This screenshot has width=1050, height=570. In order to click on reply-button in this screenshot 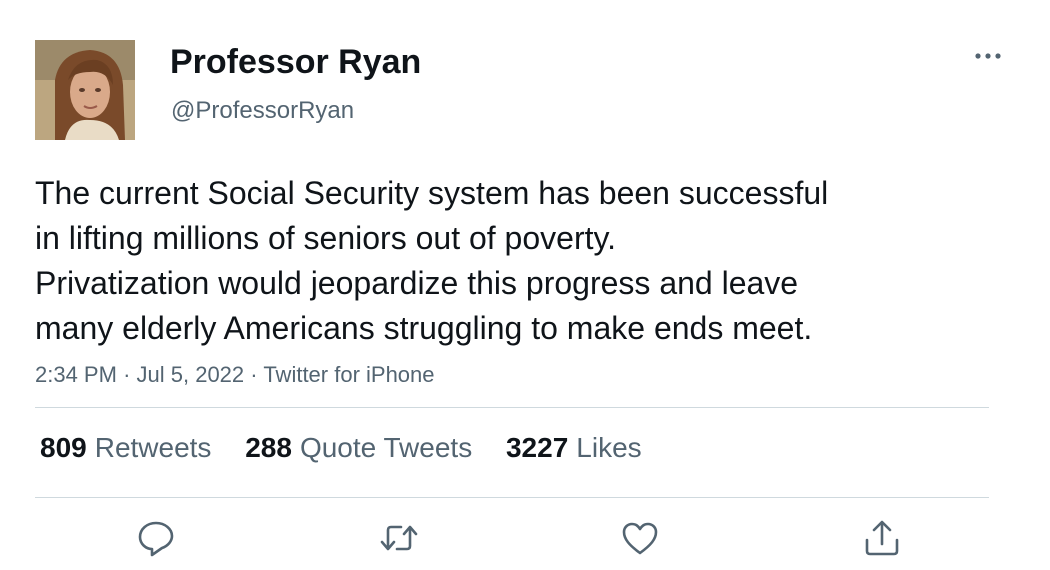, I will do `click(156, 538)`.